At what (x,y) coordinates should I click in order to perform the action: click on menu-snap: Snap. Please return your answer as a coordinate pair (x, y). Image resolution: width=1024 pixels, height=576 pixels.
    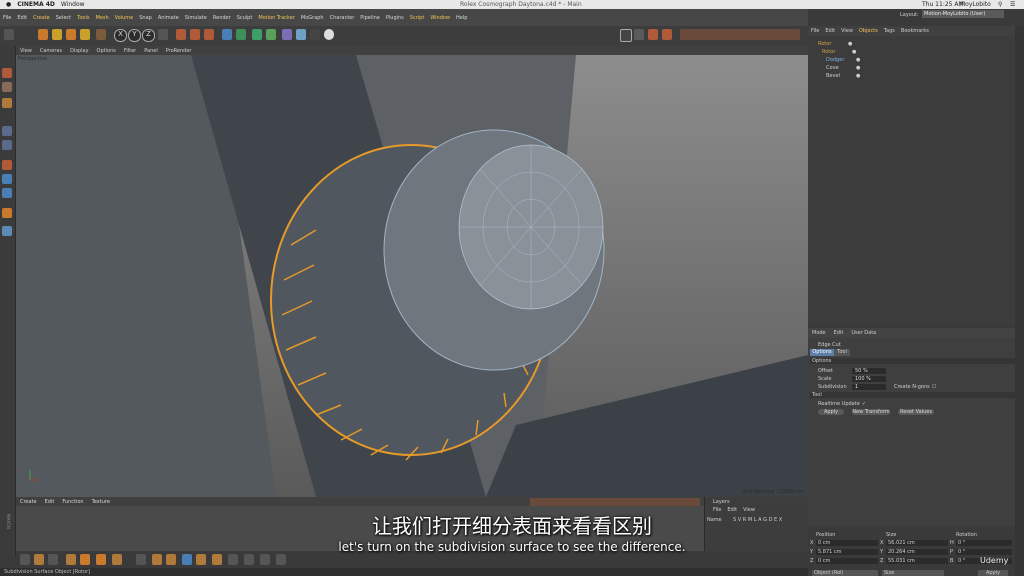
    Looking at the image, I should click on (145, 18).